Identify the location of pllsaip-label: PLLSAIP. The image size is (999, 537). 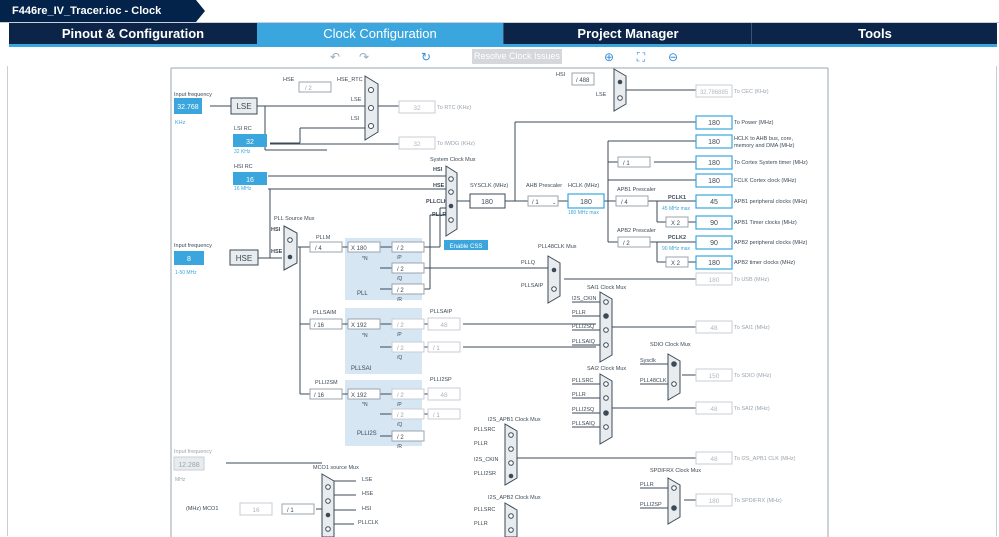
(441, 312).